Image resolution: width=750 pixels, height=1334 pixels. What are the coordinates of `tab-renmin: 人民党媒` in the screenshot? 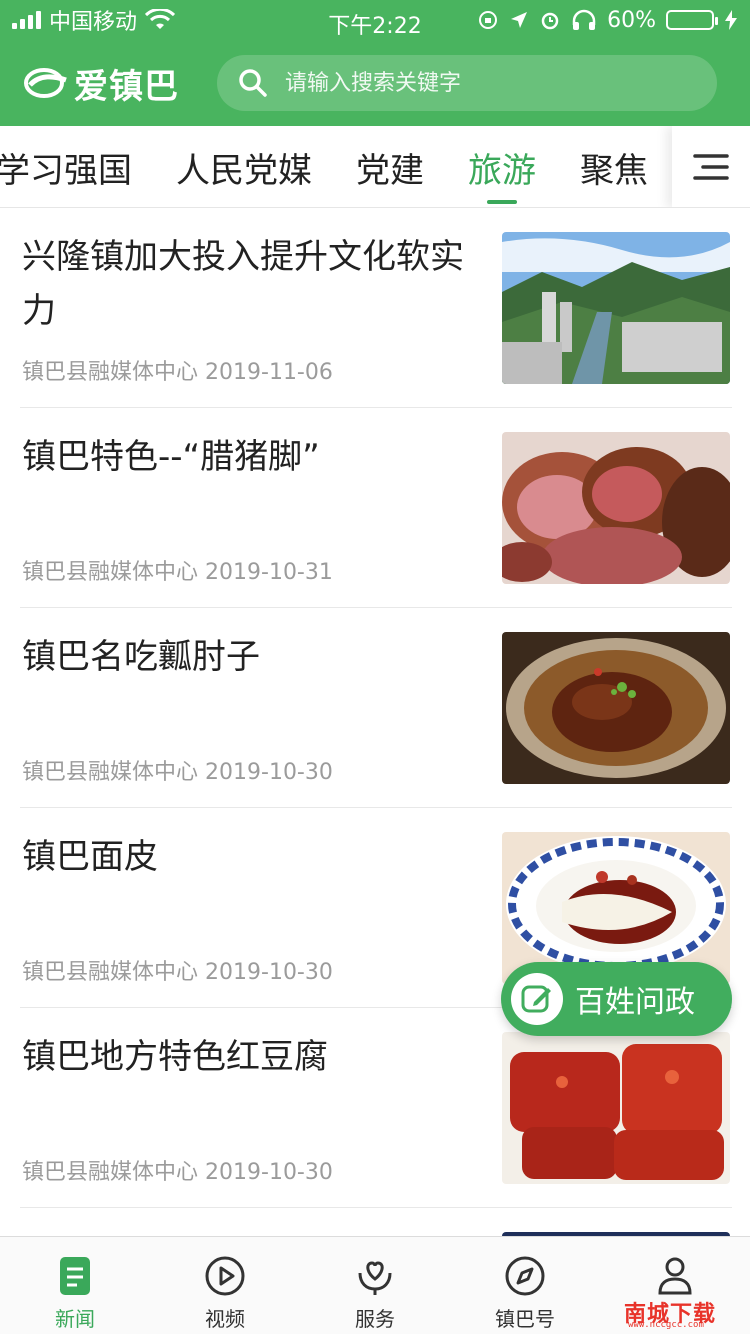 It's located at (244, 166).